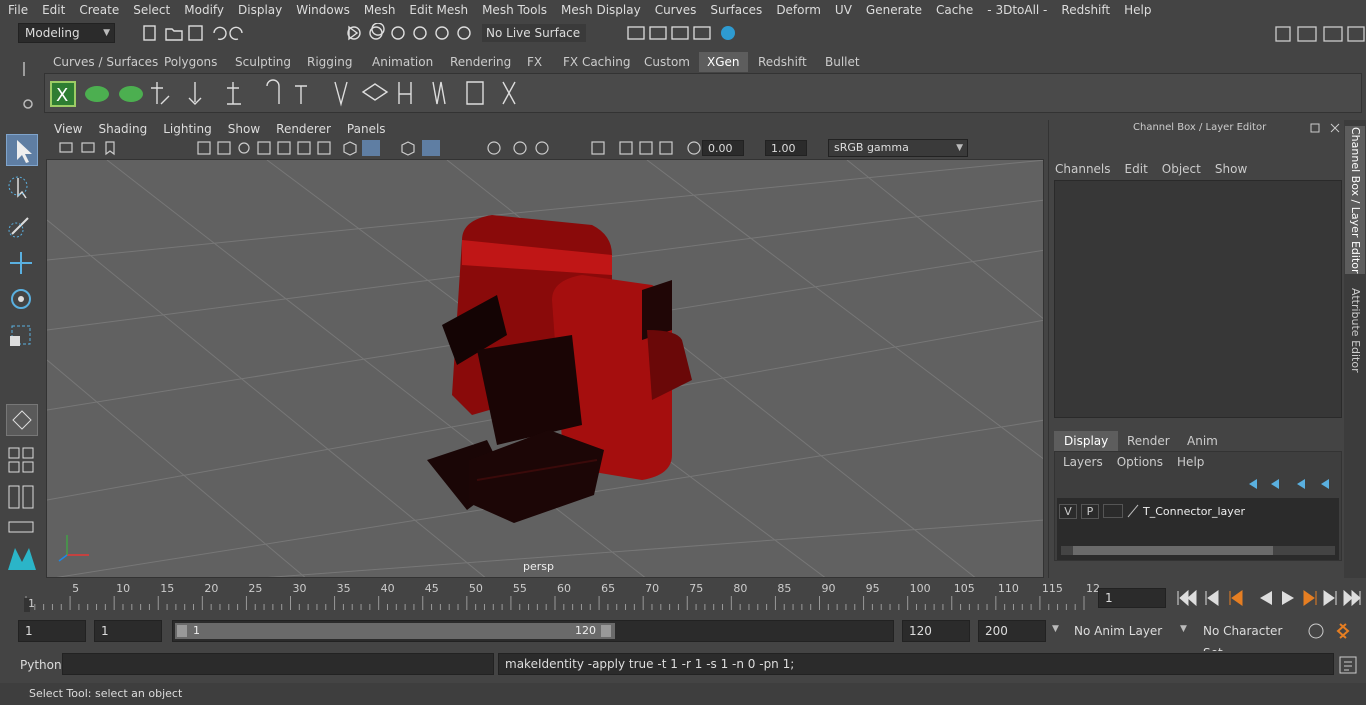 The height and width of the screenshot is (705, 1366). I want to click on gamma-field: 1.00, so click(786, 148).